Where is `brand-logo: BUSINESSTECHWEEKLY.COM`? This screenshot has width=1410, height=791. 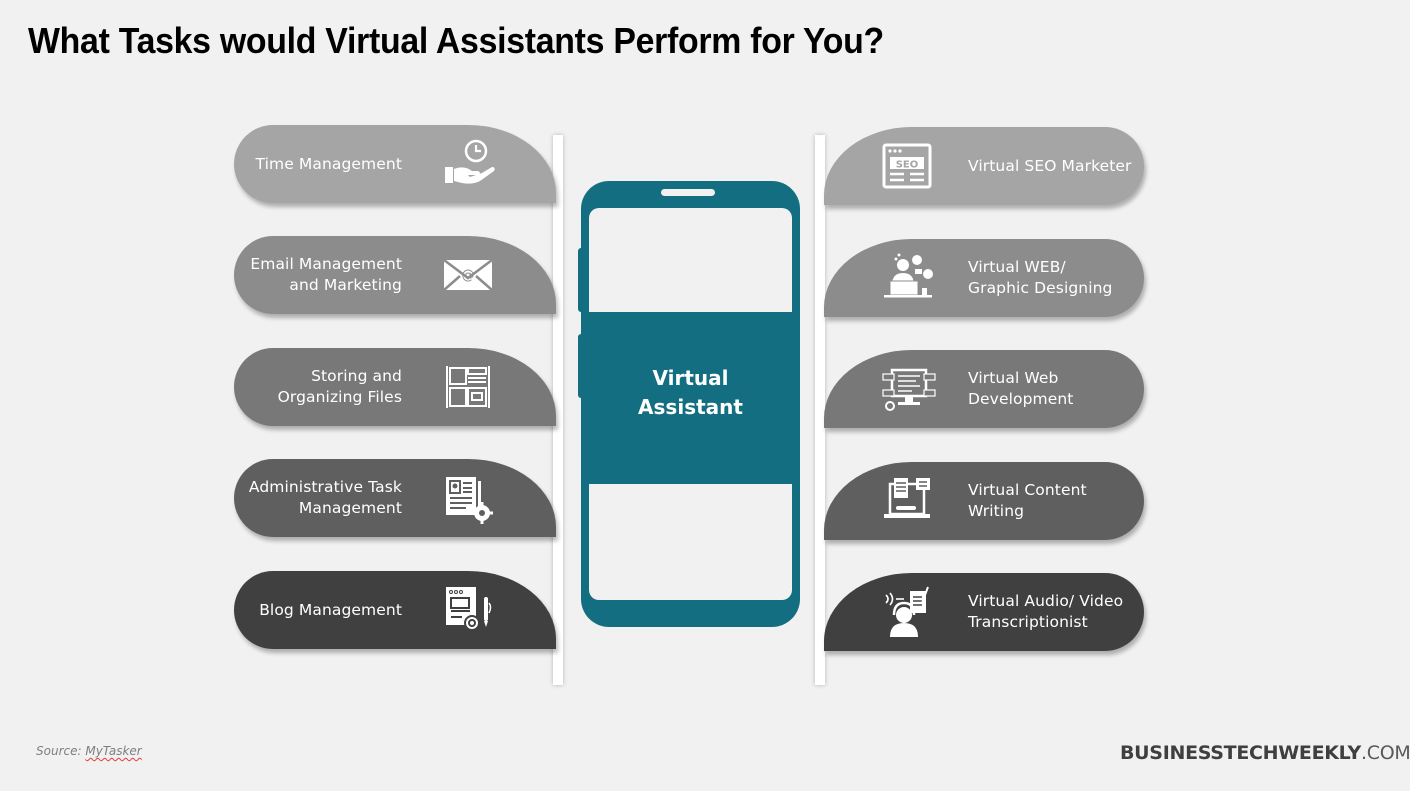 brand-logo: BUSINESSTECHWEEKLY.COM is located at coordinates (1265, 753).